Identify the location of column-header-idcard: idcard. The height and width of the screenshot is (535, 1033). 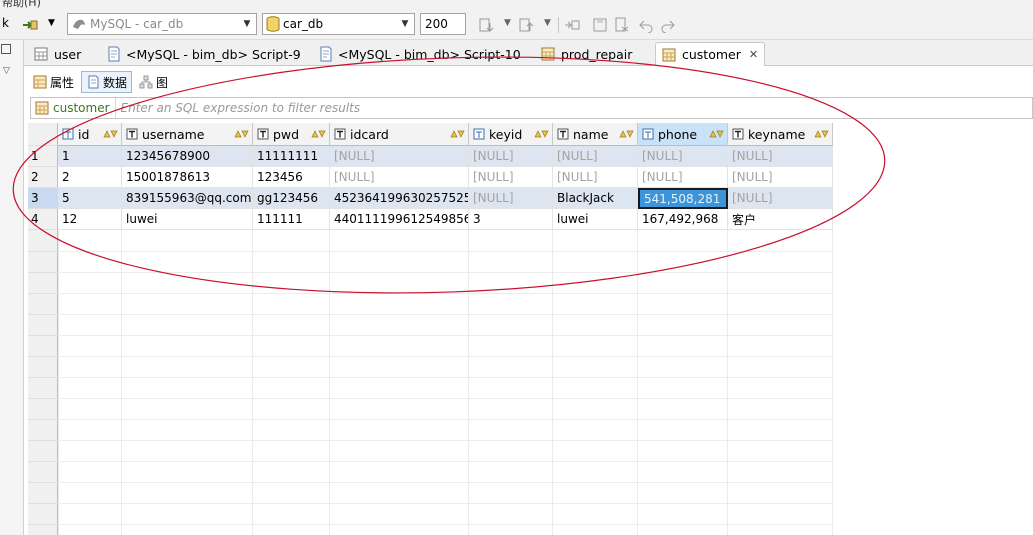
(399, 134).